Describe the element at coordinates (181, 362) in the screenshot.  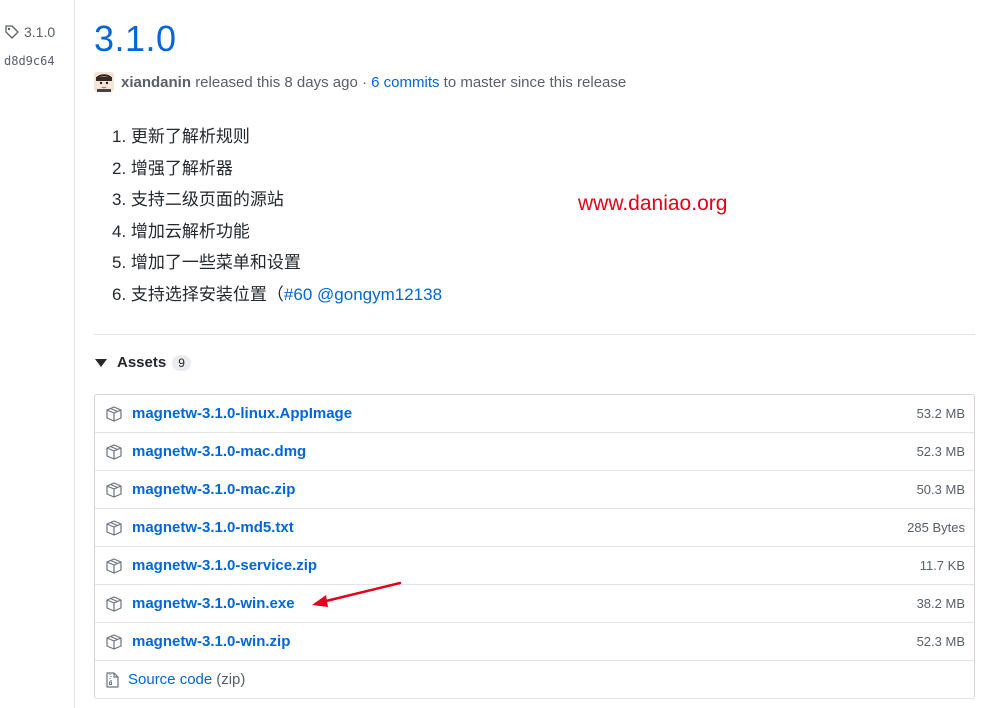
I see `assets-count-badge: 9` at that location.